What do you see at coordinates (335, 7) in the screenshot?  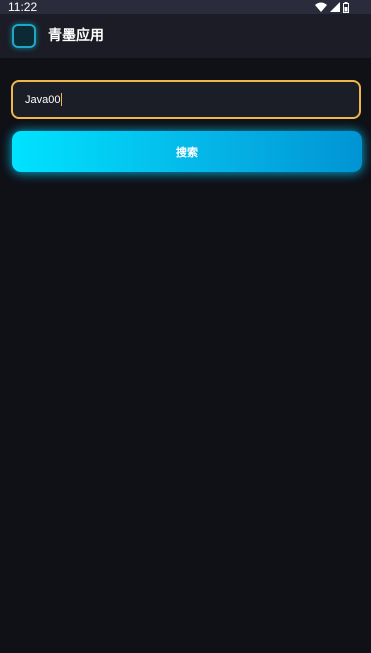 I see `signal-icon` at bounding box center [335, 7].